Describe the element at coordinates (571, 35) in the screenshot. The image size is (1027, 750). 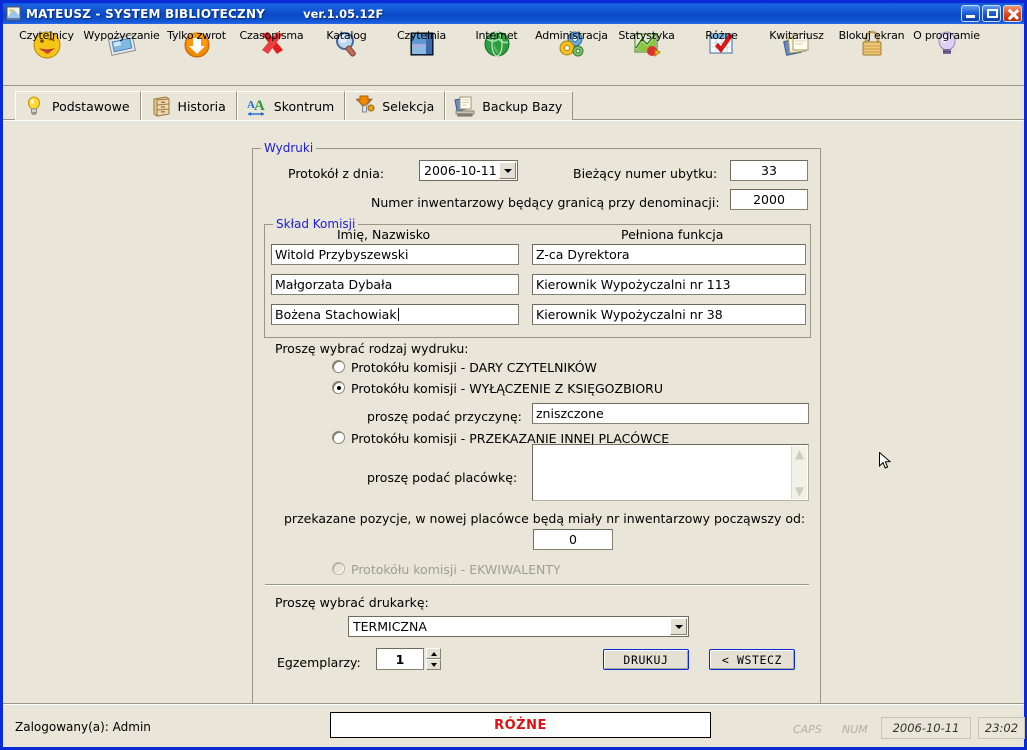
I see `toolbar-label: Administracja` at that location.